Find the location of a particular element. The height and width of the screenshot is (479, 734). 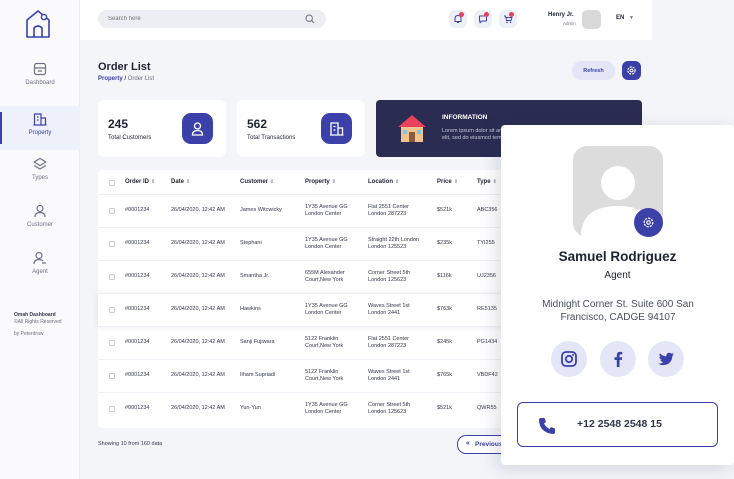

search-input is located at coordinates (198, 19).